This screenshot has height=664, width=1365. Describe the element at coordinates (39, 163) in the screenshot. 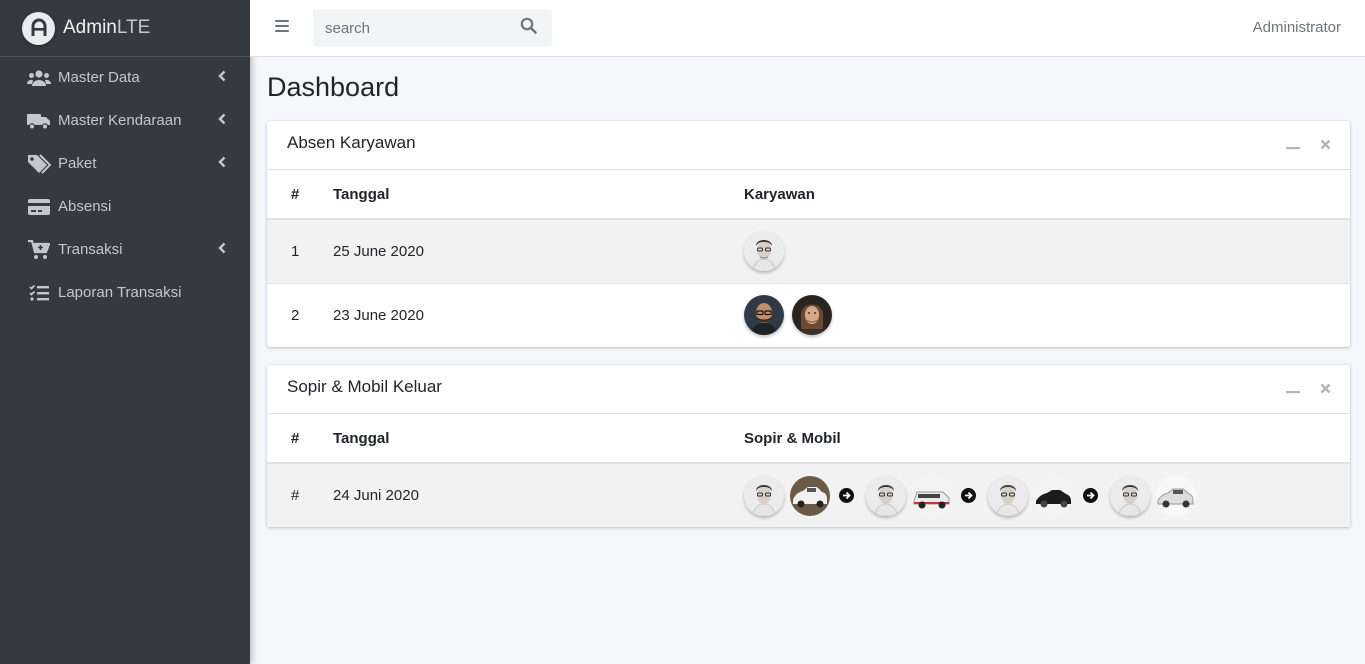

I see `tags-icon` at that location.